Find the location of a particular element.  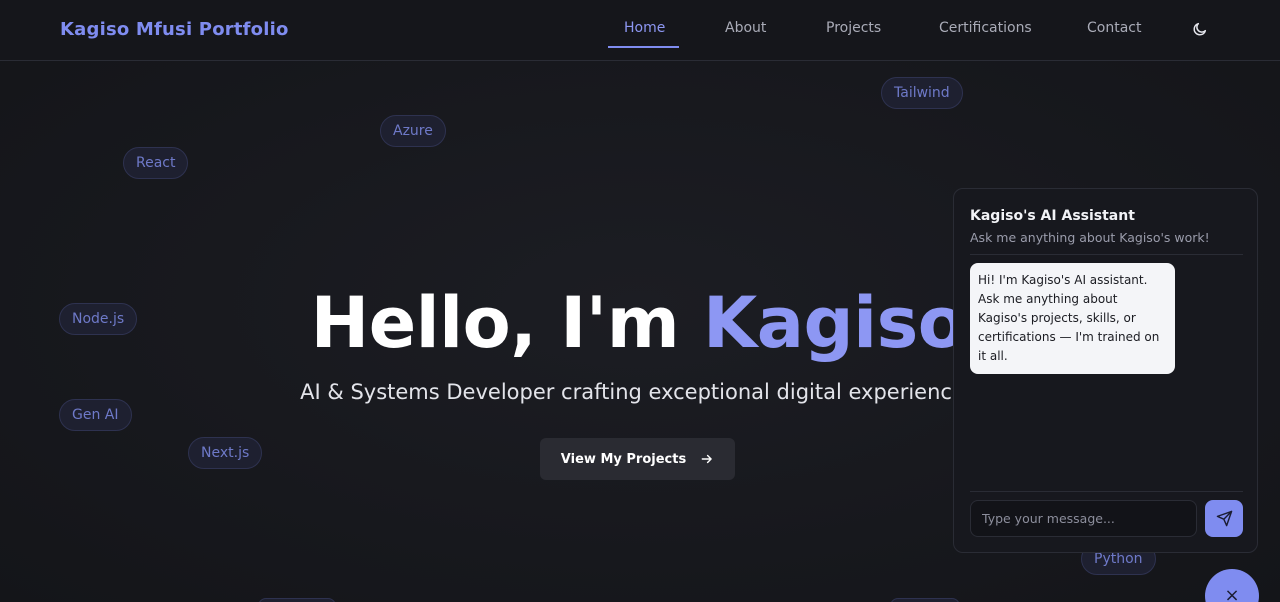

nav-link-contact: Contact is located at coordinates (1114, 28).